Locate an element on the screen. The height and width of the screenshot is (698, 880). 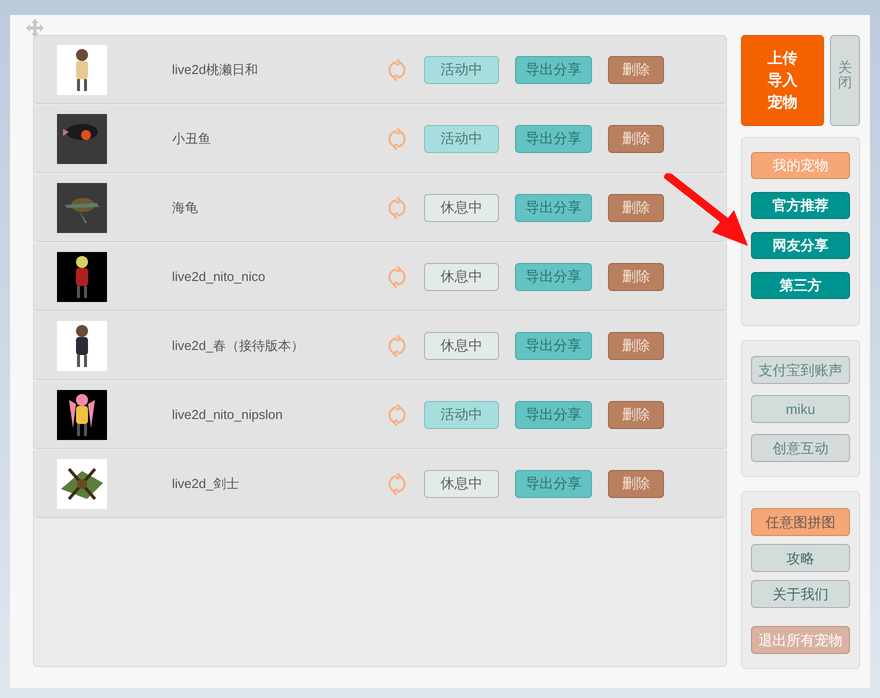
pet-name: live2d_nito_nico is located at coordinates (219, 277).